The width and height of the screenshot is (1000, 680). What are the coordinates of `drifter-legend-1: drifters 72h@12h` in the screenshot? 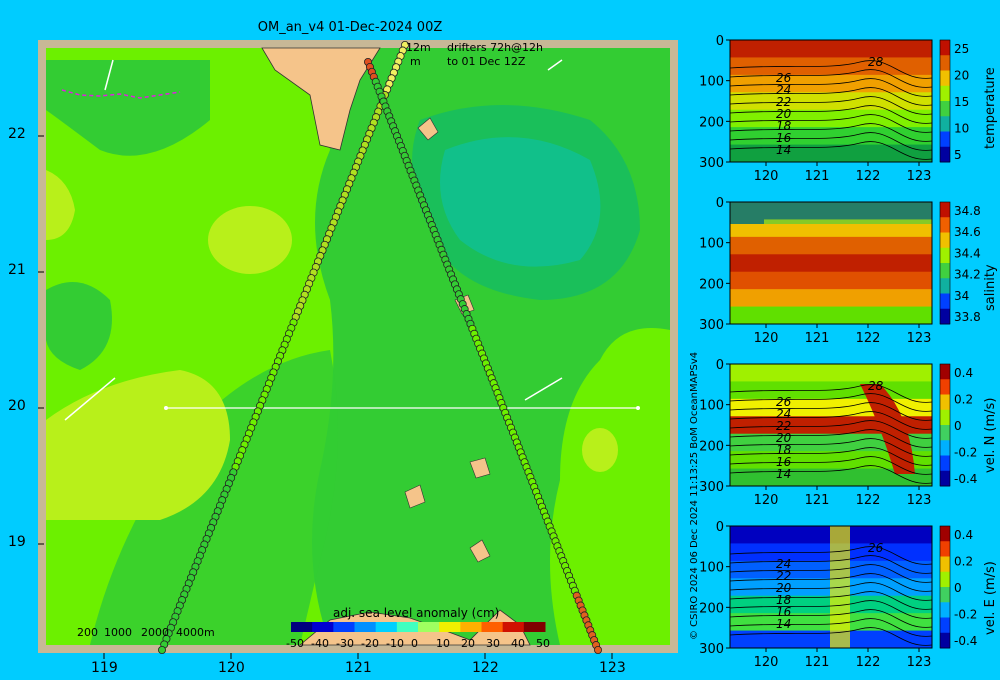 It's located at (495, 47).